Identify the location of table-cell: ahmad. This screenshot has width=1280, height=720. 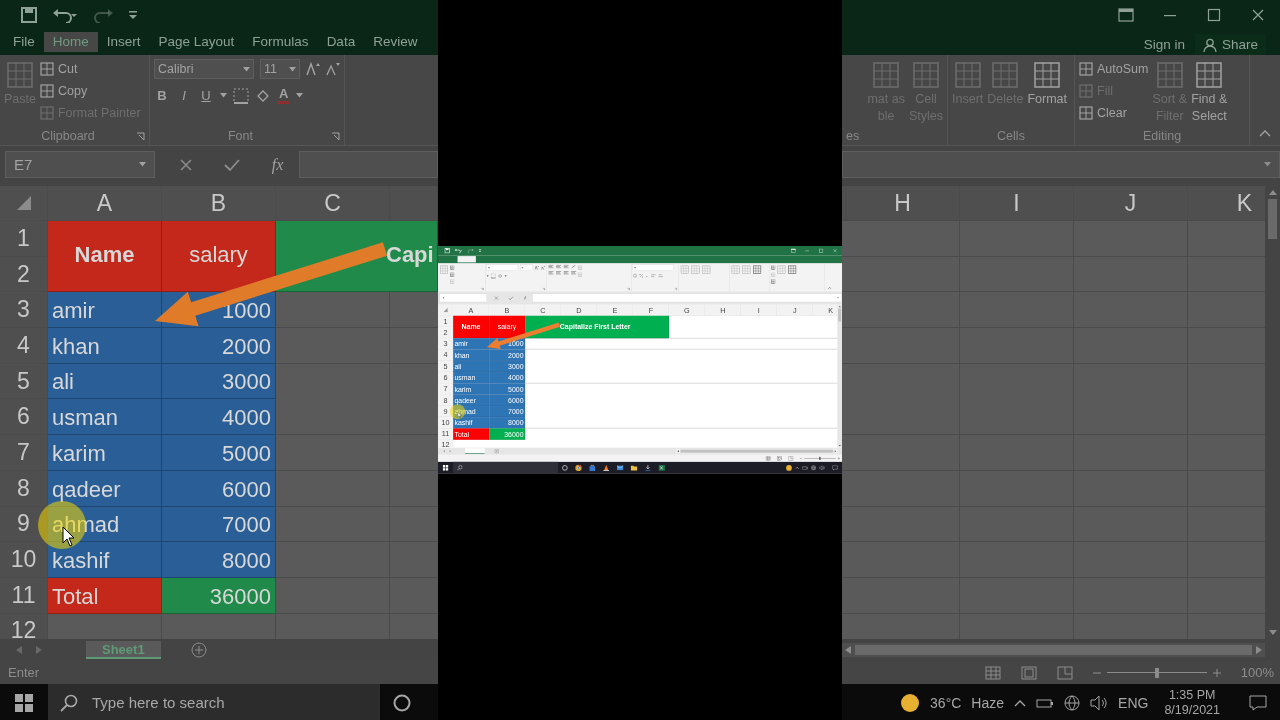
(105, 524).